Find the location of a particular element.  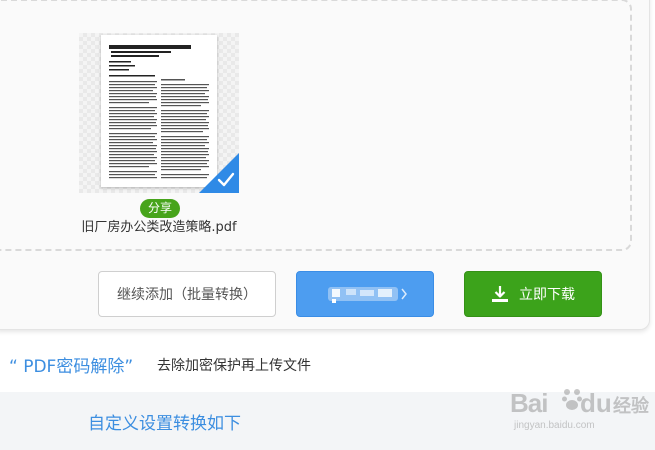

watermark-brand-right: du is located at coordinates (596, 403).